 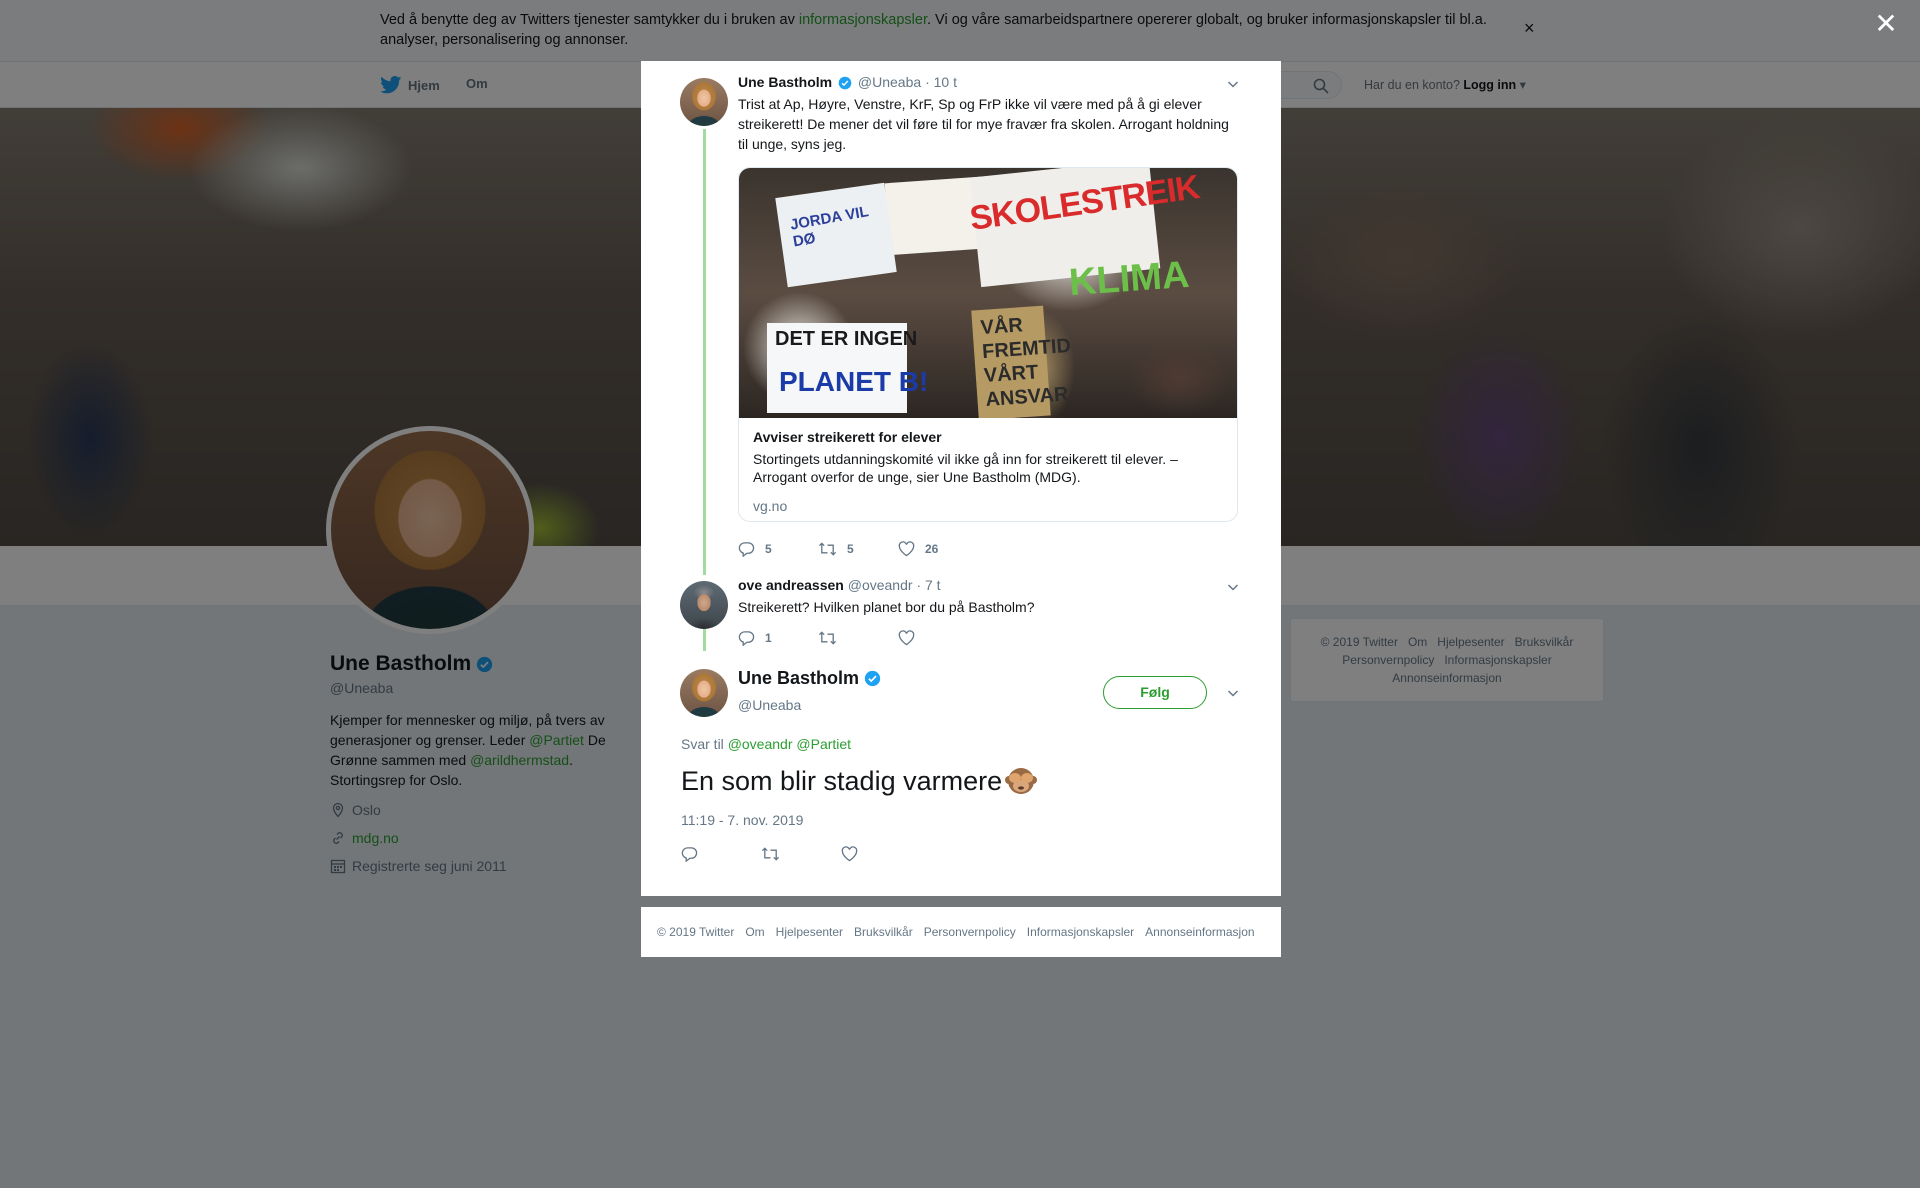 What do you see at coordinates (799, 678) in the screenshot?
I see `main-tweet-name-text: Une Bastholm` at bounding box center [799, 678].